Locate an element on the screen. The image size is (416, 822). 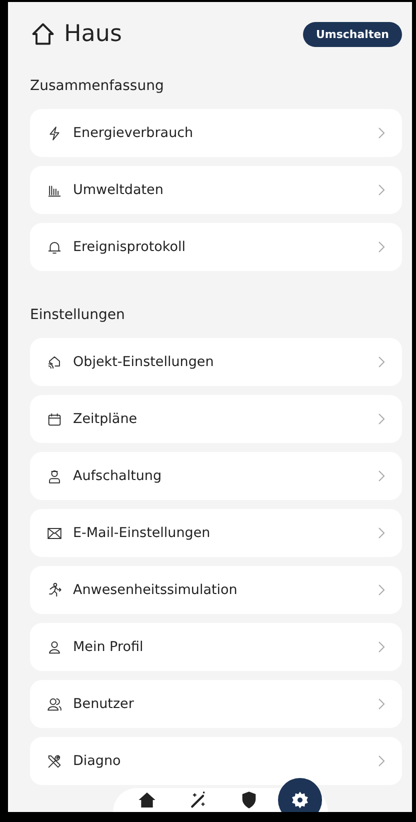
settings-icon is located at coordinates (300, 800).